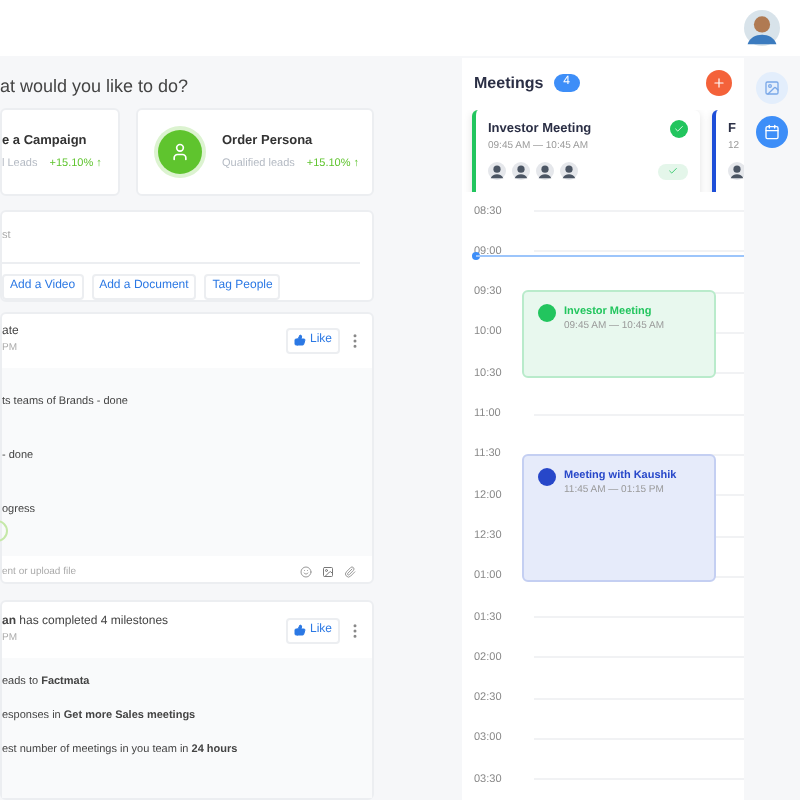  What do you see at coordinates (95, 86) in the screenshot?
I see `section-heading: at would you like to do?` at bounding box center [95, 86].